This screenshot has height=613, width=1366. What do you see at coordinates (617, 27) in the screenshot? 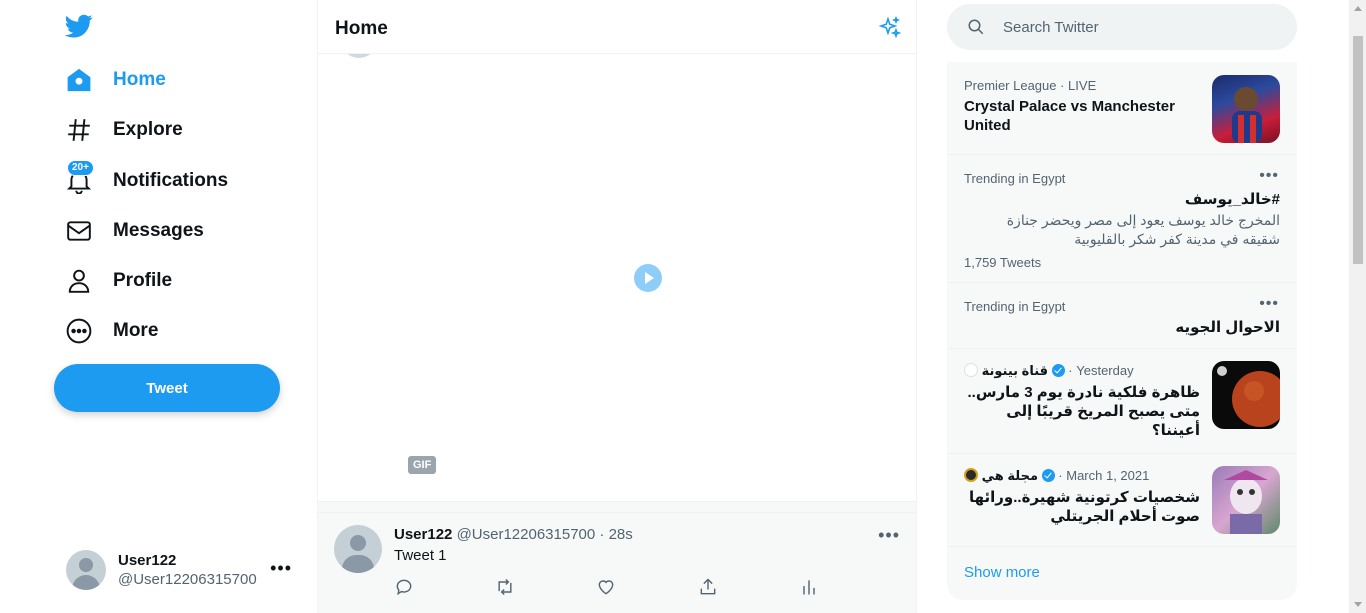
I see `timeline-header: Home` at bounding box center [617, 27].